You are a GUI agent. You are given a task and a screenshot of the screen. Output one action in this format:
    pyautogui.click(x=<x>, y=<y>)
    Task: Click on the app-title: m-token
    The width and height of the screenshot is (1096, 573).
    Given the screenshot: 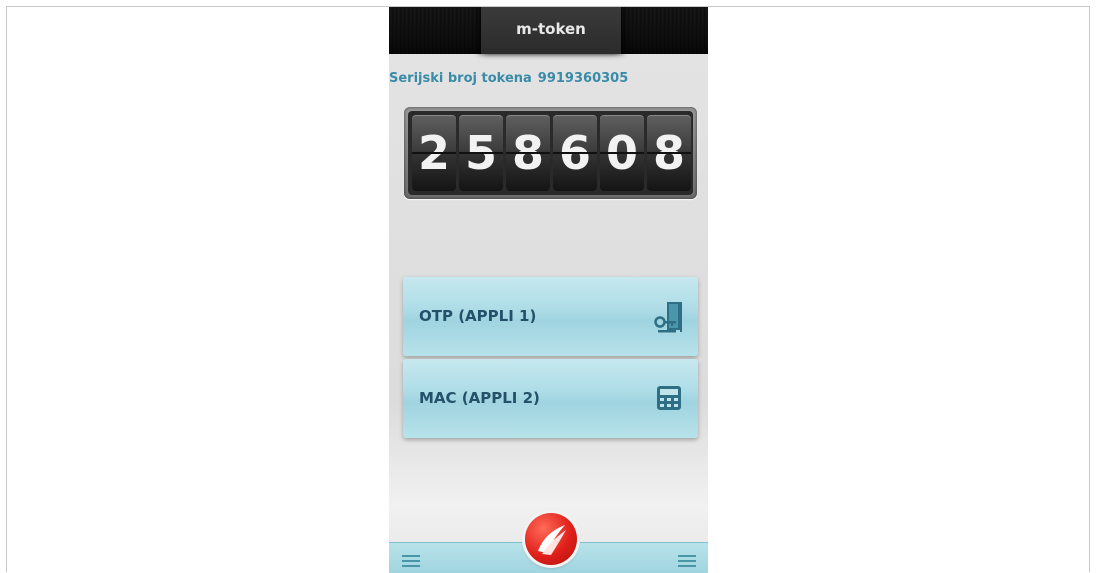 What is the action you would take?
    pyautogui.click(x=551, y=29)
    